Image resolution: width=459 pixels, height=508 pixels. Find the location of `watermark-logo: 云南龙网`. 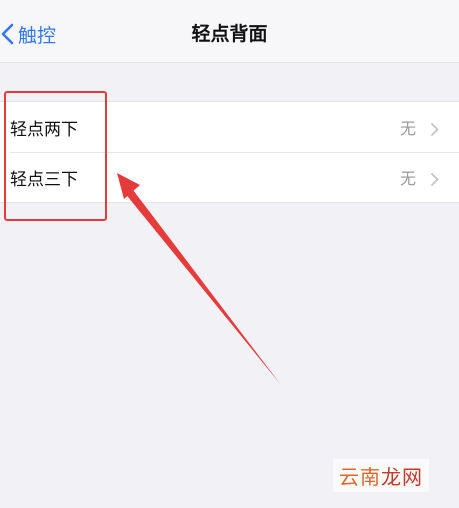

watermark-logo: 云南龙网 is located at coordinates (381, 475).